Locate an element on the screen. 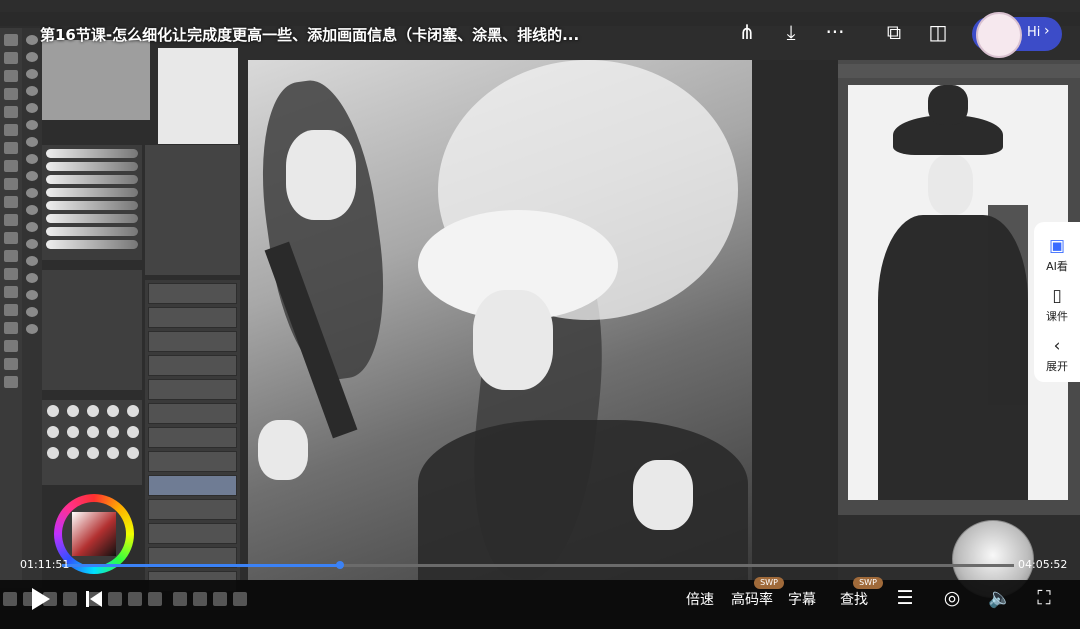 The height and width of the screenshot is (629, 1080). speed-button: 倍速 is located at coordinates (700, 599).